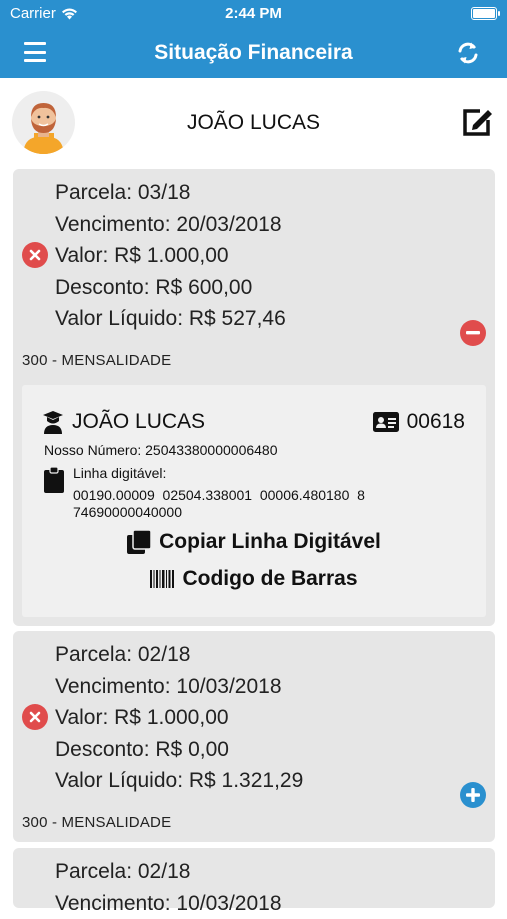  I want to click on refresh-icon, so click(468, 53).